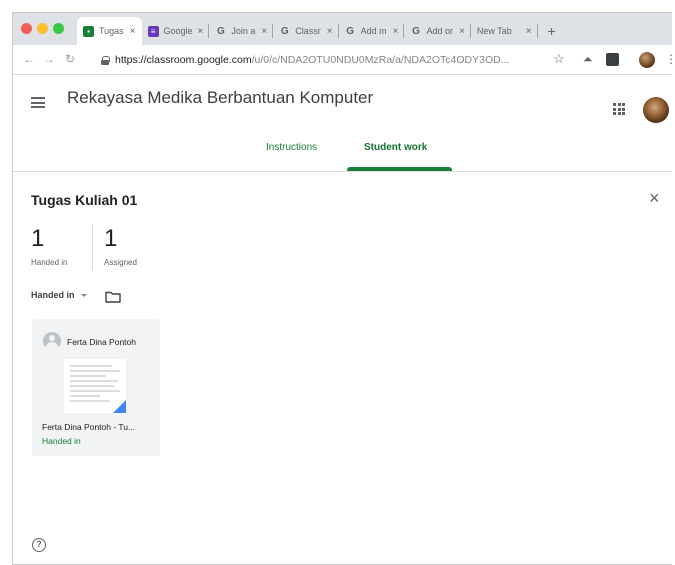  What do you see at coordinates (552, 31) in the screenshot?
I see `new-tab-button: +` at bounding box center [552, 31].